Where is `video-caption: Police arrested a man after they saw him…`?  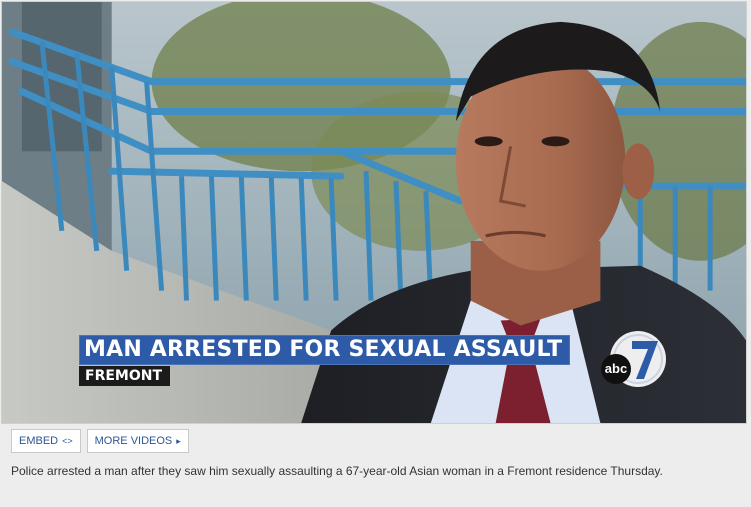
video-caption: Police arrested a man after they saw him… is located at coordinates (337, 471).